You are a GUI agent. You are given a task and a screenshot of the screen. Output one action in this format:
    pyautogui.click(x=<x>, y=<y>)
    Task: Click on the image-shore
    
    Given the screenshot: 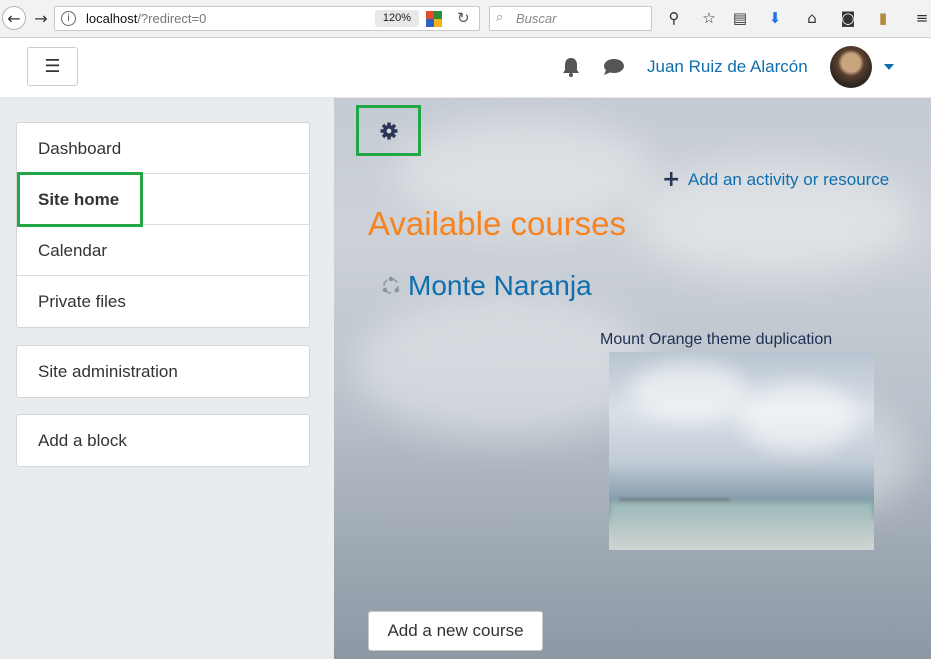 What is the action you would take?
    pyautogui.click(x=741, y=526)
    